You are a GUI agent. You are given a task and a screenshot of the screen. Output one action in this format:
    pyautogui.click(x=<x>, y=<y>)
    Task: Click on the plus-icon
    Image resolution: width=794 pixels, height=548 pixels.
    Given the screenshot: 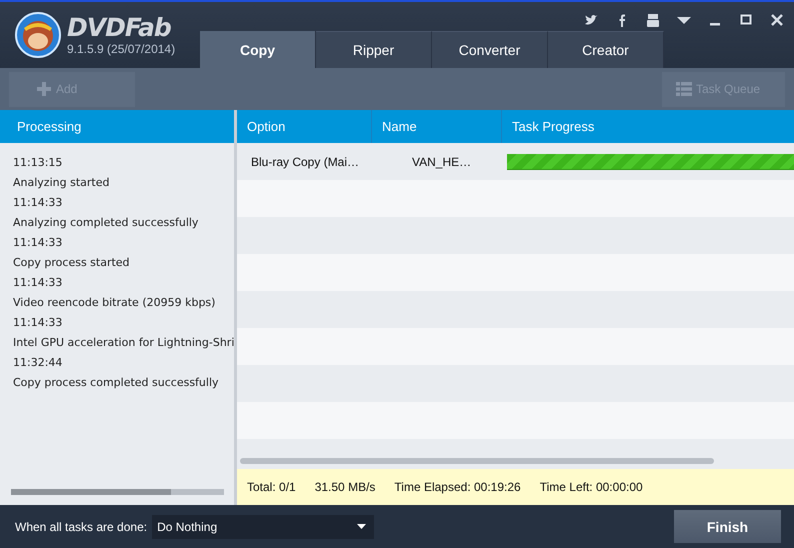 What is the action you would take?
    pyautogui.click(x=44, y=89)
    